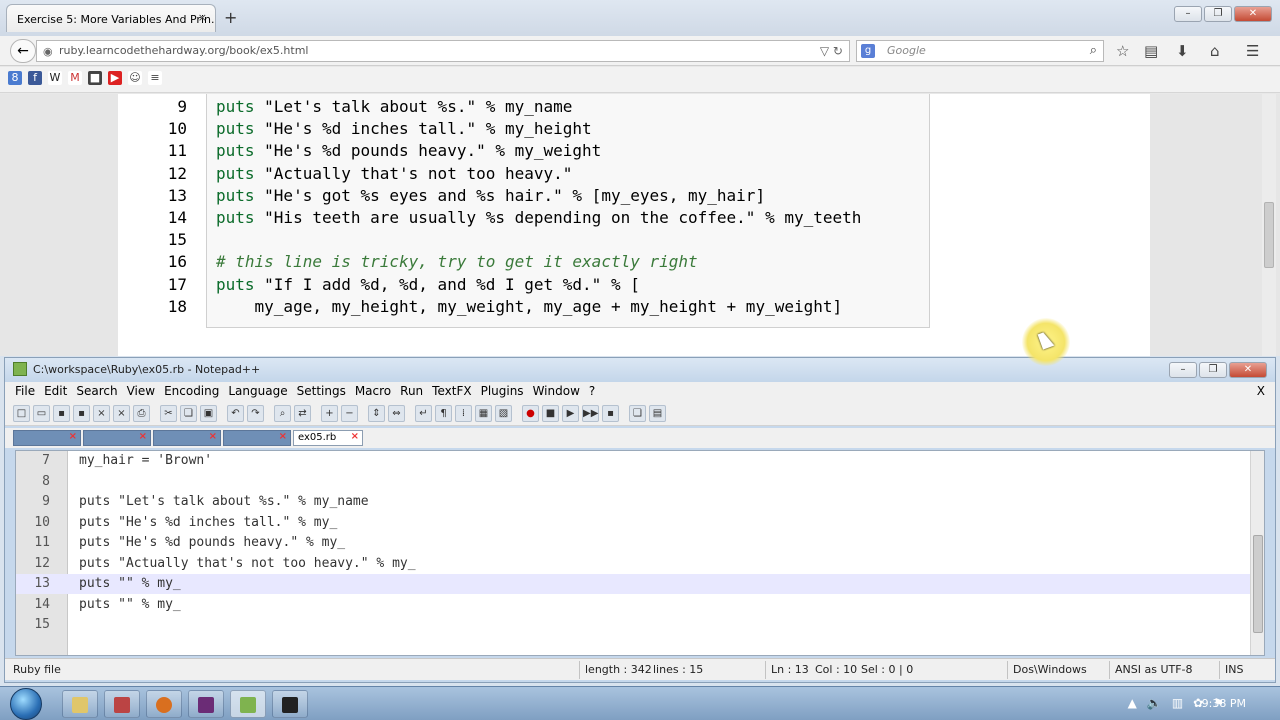 The height and width of the screenshot is (720, 1280). Describe the element at coordinates (41, 413) in the screenshot. I see `open-file-icon: ▭` at that location.